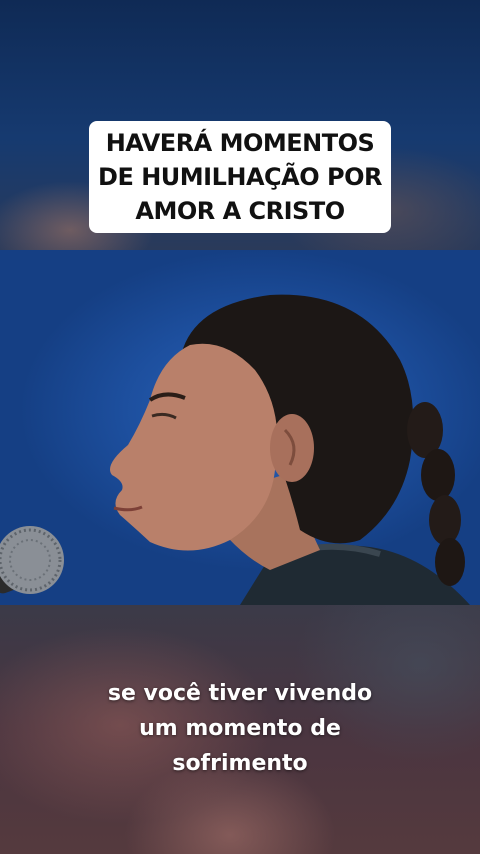 The height and width of the screenshot is (854, 480). Describe the element at coordinates (240, 211) in the screenshot. I see `caption-title-line: AMOR A CRISTO` at that location.